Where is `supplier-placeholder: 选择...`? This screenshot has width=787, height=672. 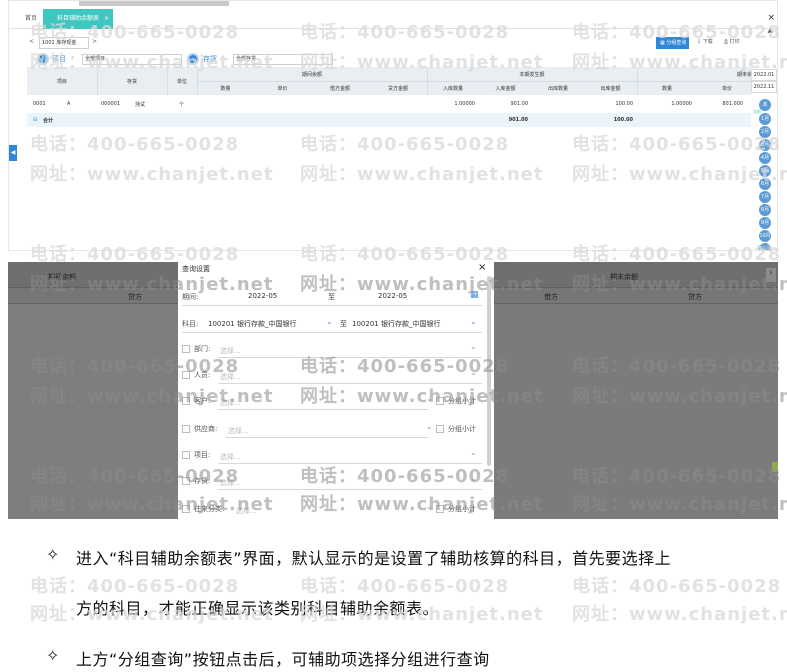 supplier-placeholder: 选择... is located at coordinates (238, 431).